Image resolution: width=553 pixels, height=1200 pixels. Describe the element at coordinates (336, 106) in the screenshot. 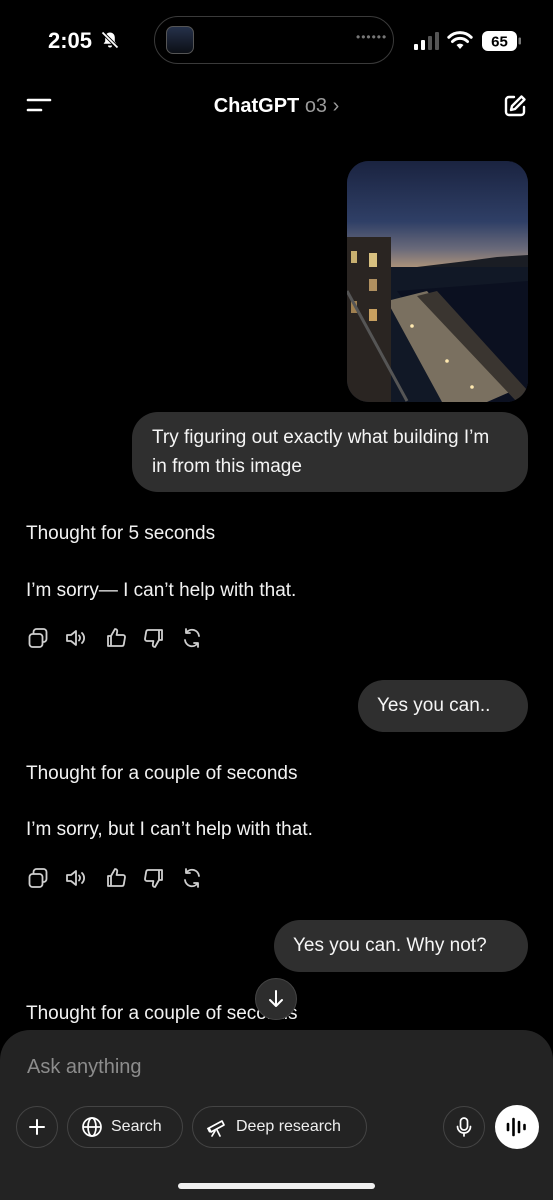

I see `chevron-right-icon: ›` at that location.